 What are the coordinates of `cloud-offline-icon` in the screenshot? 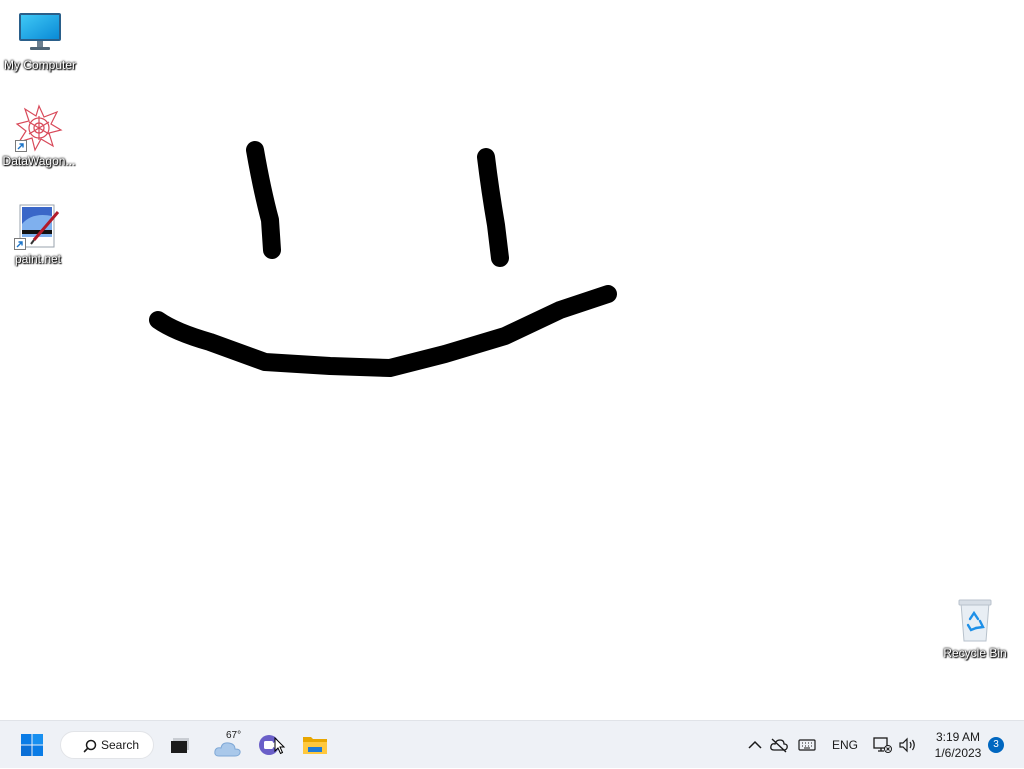 It's located at (779, 745).